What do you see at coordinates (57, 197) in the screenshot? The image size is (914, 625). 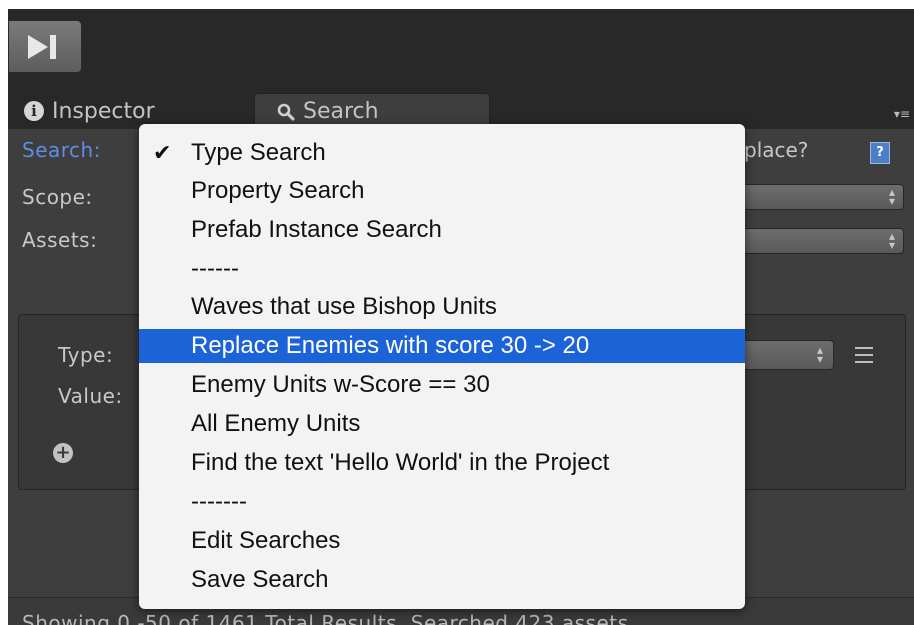 I see `scope-label: Scope:` at bounding box center [57, 197].